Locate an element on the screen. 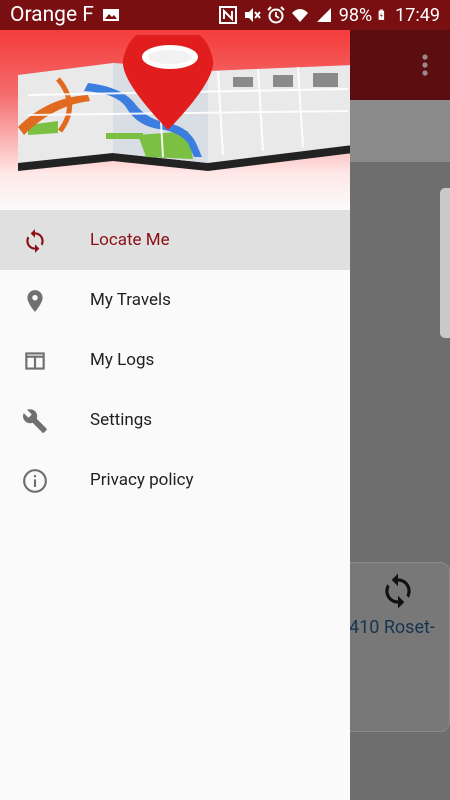 This screenshot has width=450, height=800. menu-item-my-logs: My Logs is located at coordinates (175, 360).